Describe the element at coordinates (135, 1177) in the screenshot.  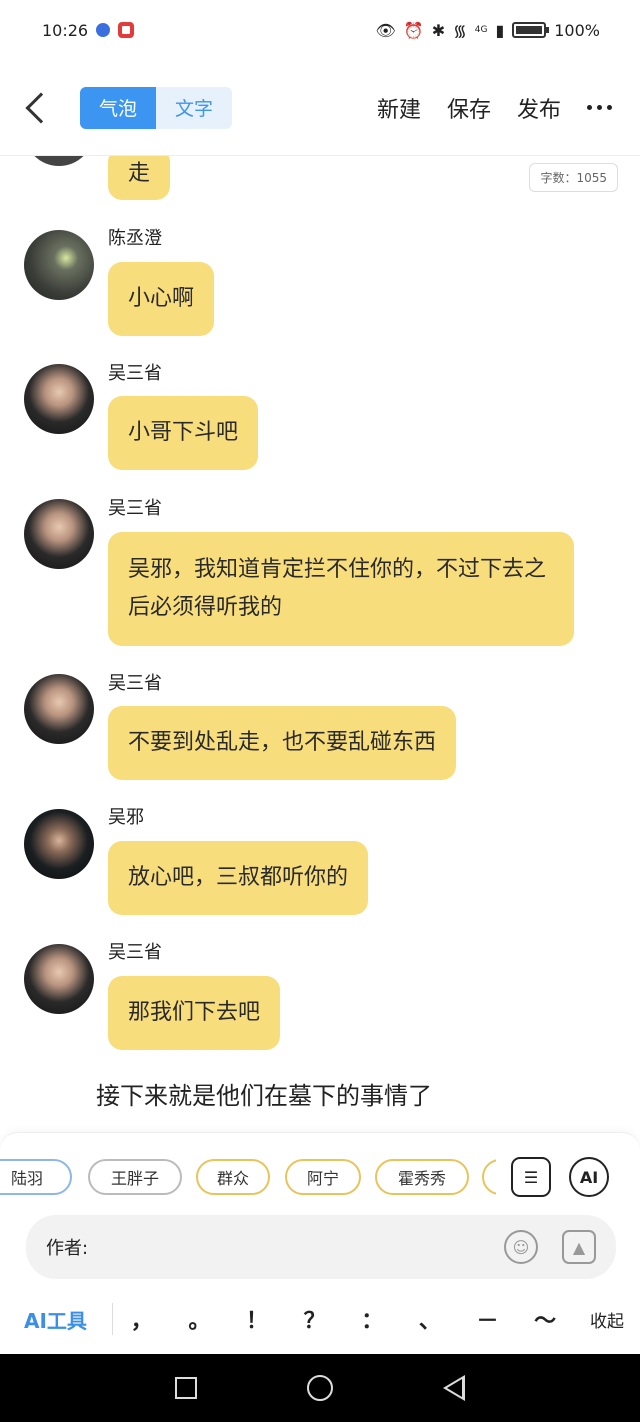
I see `character-chip: 王胖子` at that location.